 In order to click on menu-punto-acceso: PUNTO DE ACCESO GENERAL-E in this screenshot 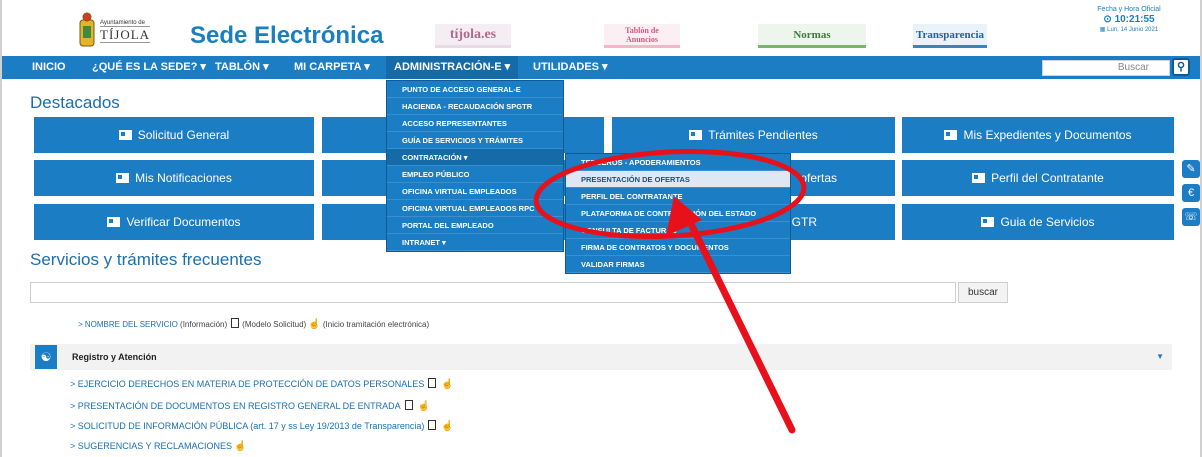, I will do `click(475, 89)`.